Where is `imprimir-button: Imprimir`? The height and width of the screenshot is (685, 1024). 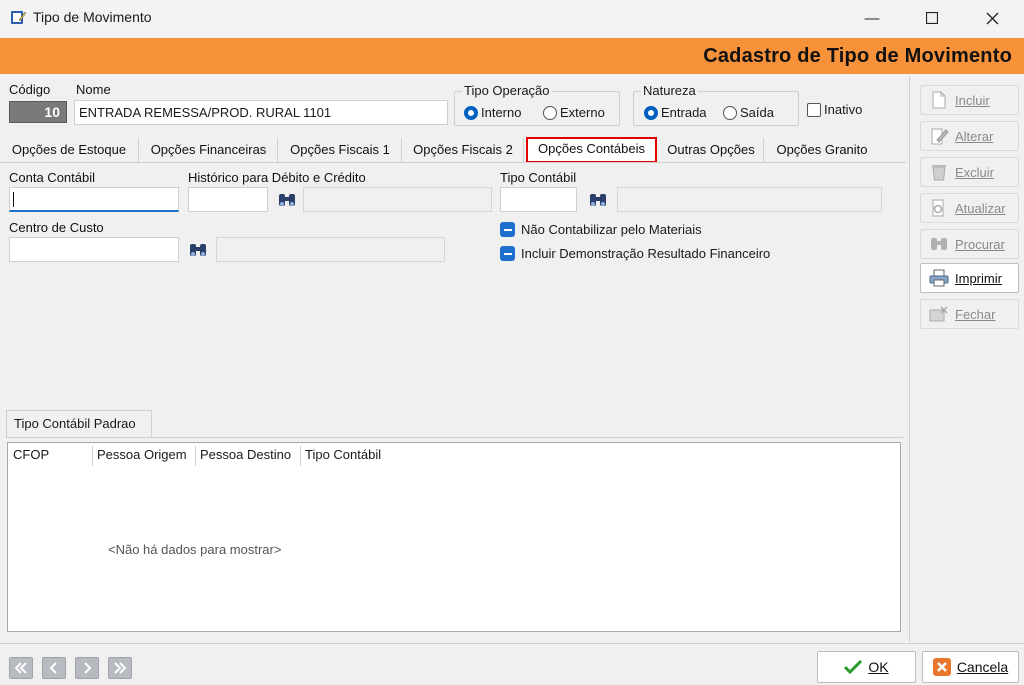
imprimir-button: Imprimir is located at coordinates (969, 278).